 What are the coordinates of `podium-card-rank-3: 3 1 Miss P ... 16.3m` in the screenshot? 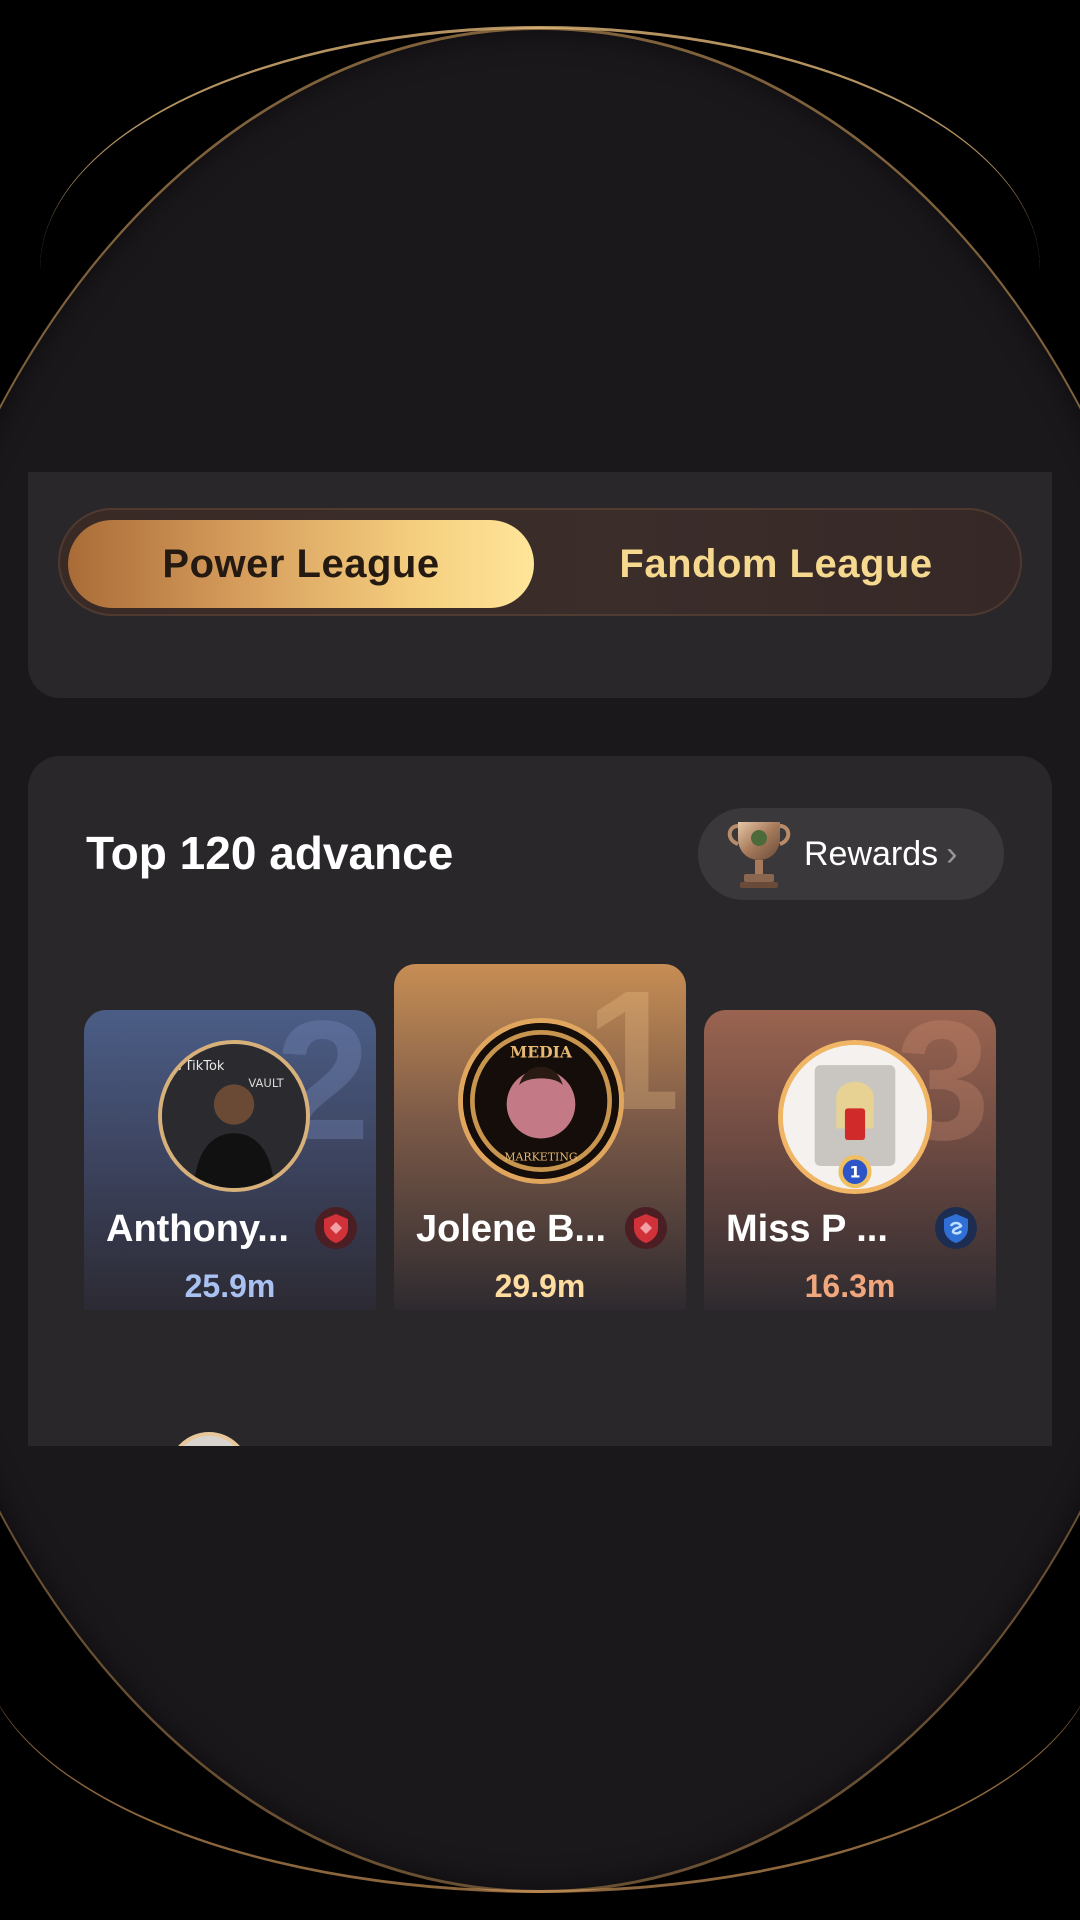 It's located at (850, 1160).